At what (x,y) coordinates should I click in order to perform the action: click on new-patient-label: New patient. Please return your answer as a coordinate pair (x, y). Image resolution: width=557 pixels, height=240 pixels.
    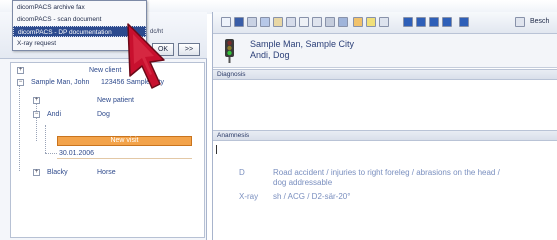
    Looking at the image, I should click on (115, 100).